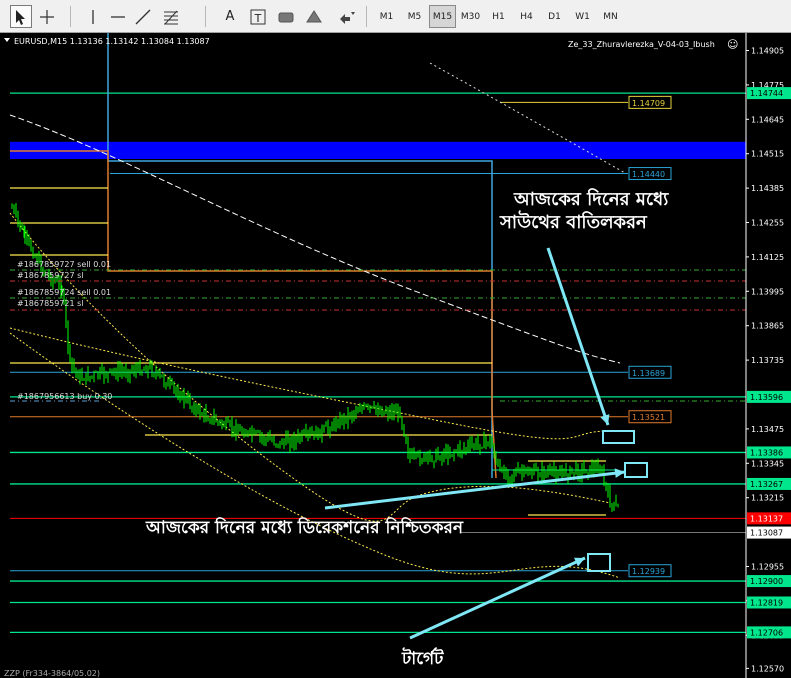 The image size is (791, 678). Describe the element at coordinates (767, 188) in the screenshot. I see `price-tick-label: 1.14385` at that location.